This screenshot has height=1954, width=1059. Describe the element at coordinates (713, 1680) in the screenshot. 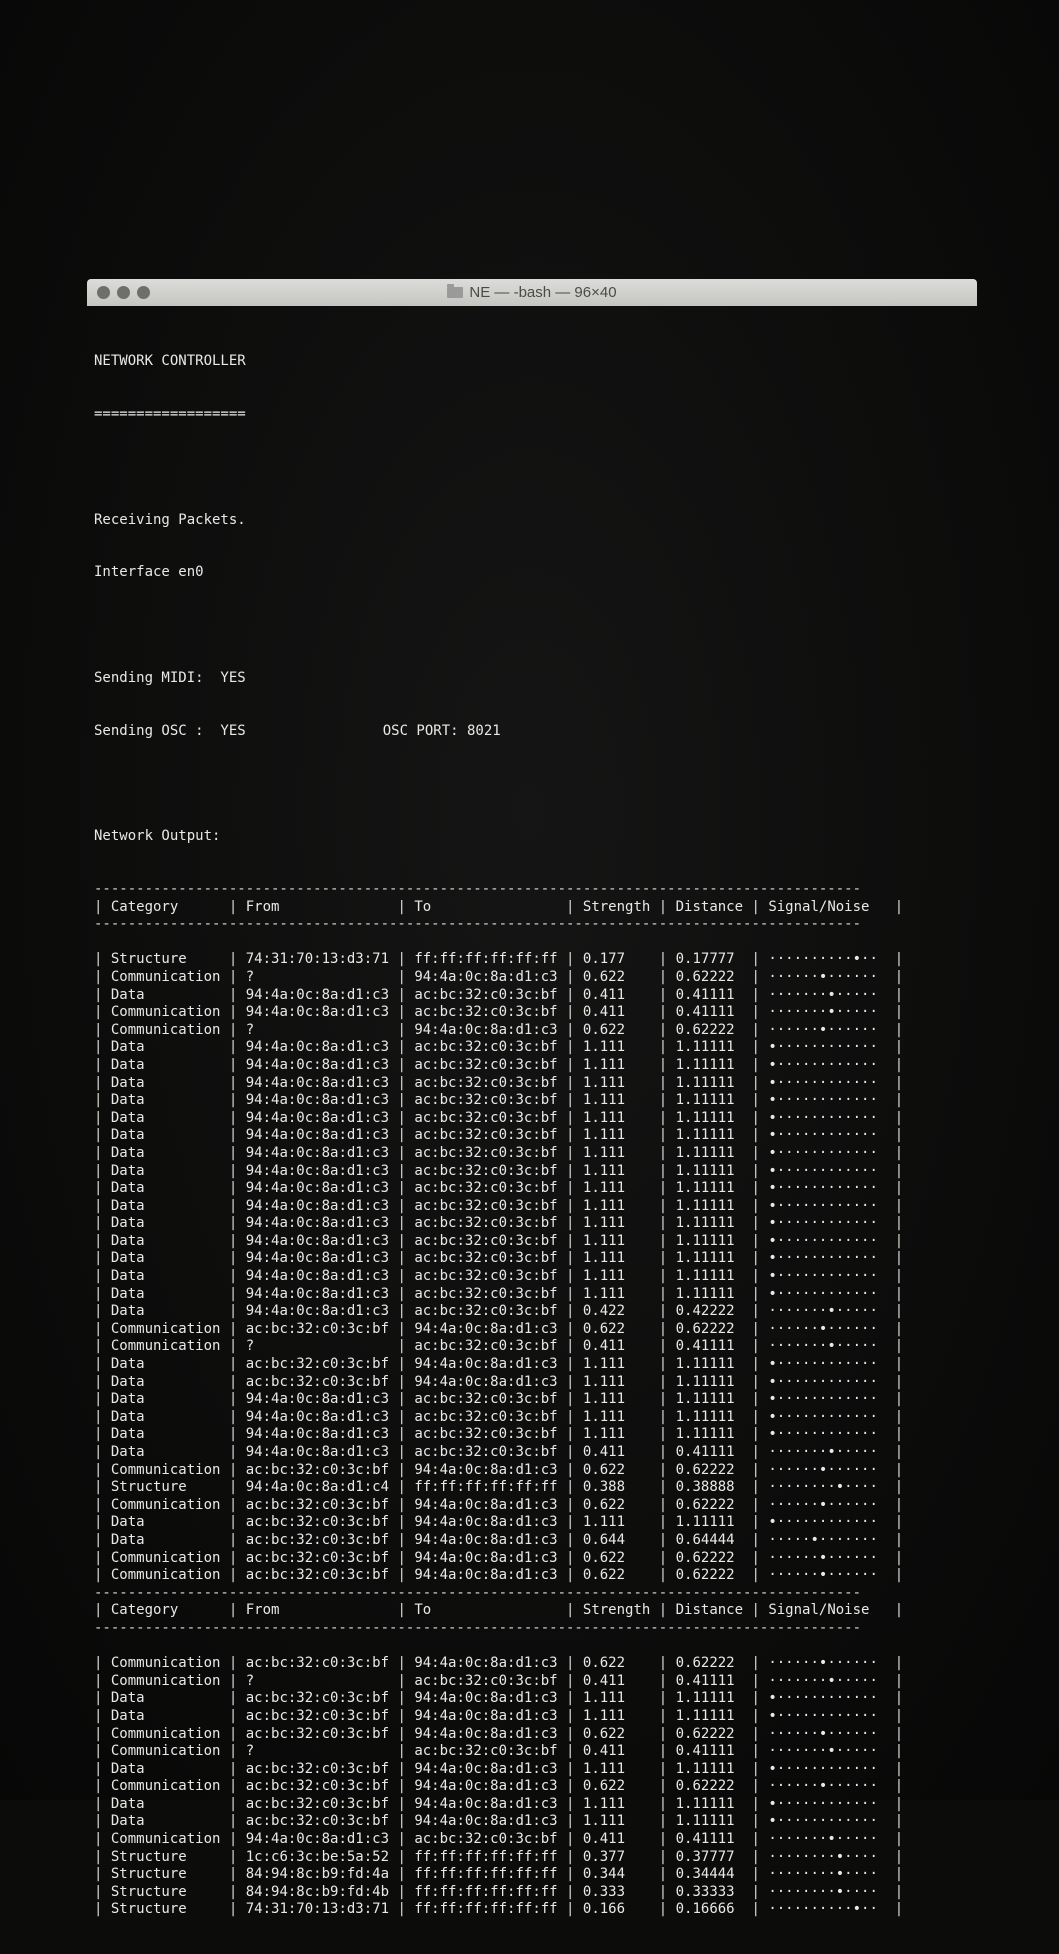

I see `row-distance: 0.41111` at that location.